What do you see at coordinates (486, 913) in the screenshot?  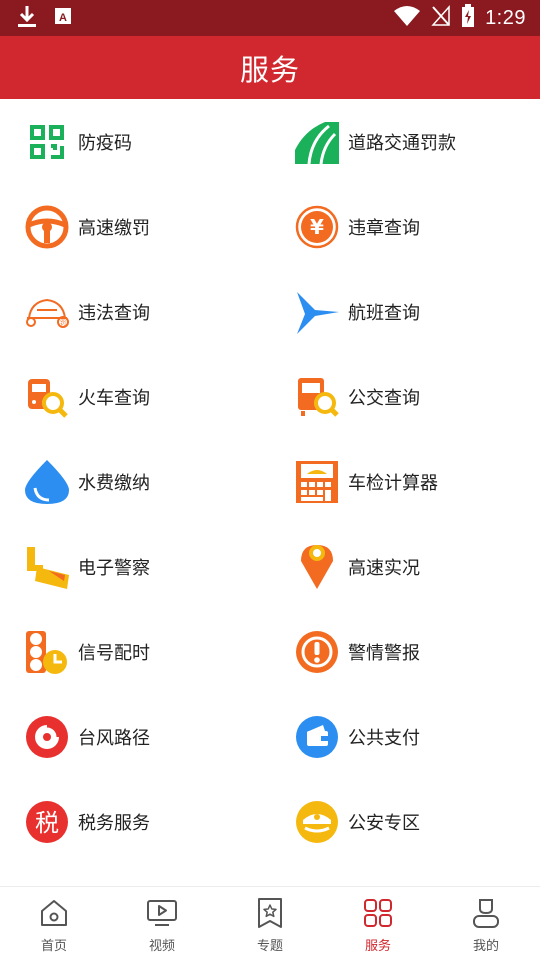 I see `user-icon` at bounding box center [486, 913].